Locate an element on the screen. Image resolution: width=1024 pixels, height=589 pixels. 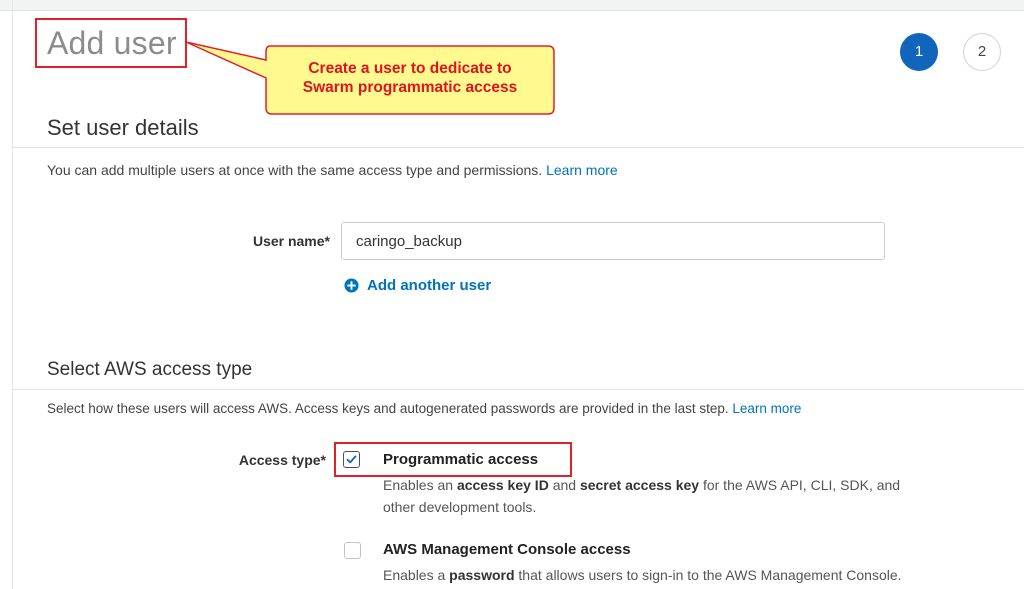
callout-line-1: Create a user to dedicate to is located at coordinates (410, 68).